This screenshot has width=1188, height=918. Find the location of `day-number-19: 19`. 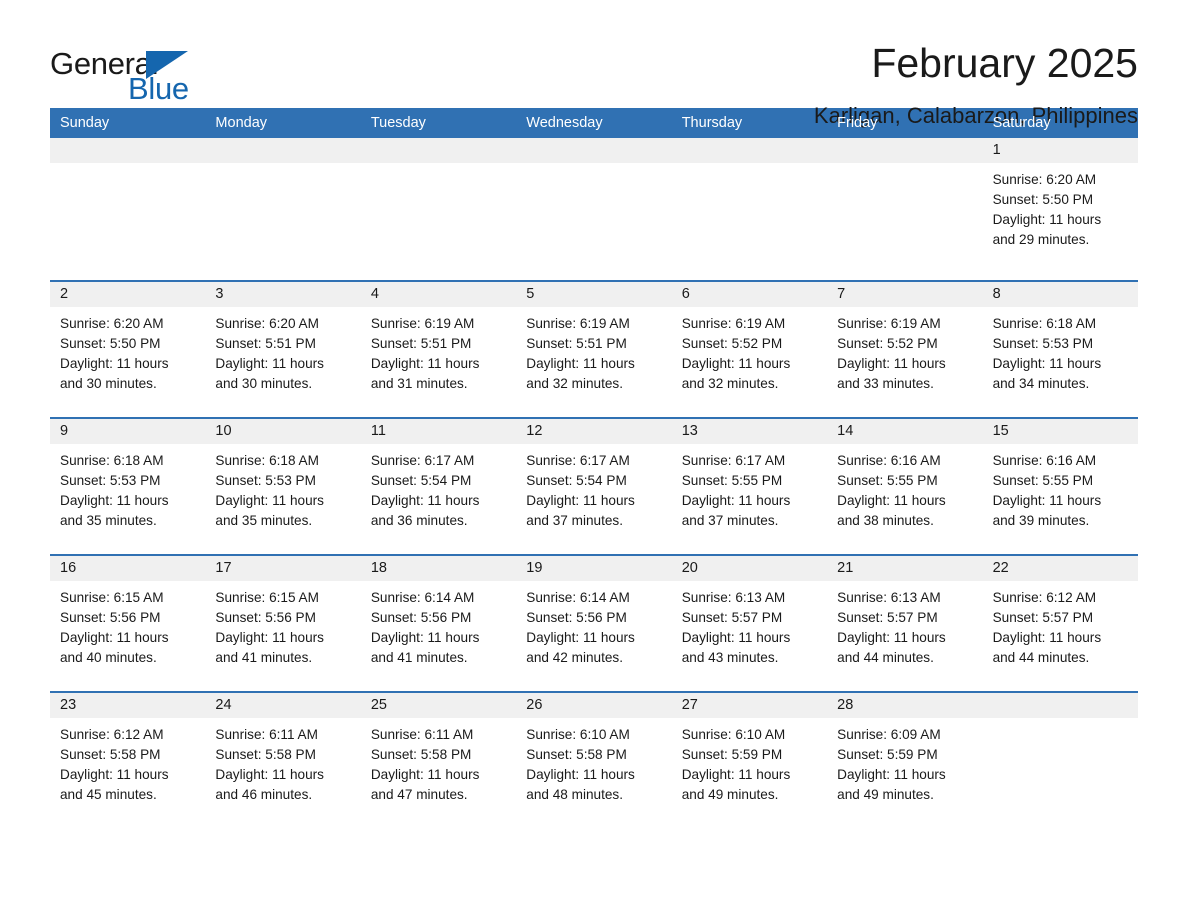

day-number-19: 19 is located at coordinates (593, 568).